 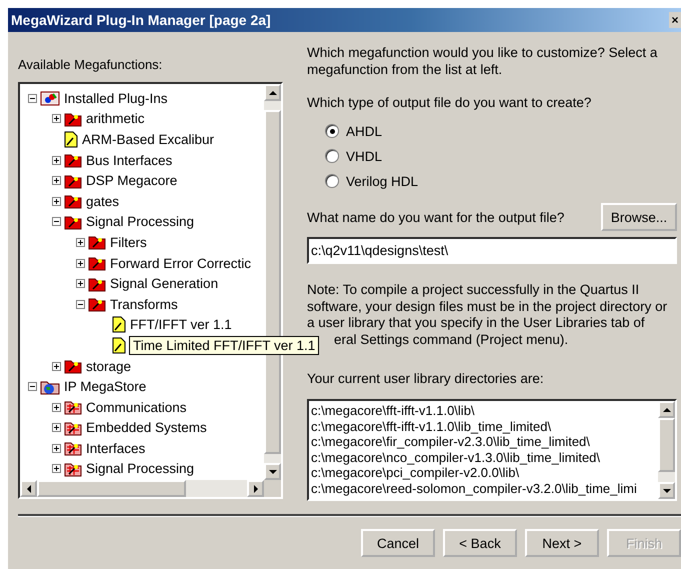 What do you see at coordinates (108, 366) in the screenshot?
I see `tree-item-label: storage` at bounding box center [108, 366].